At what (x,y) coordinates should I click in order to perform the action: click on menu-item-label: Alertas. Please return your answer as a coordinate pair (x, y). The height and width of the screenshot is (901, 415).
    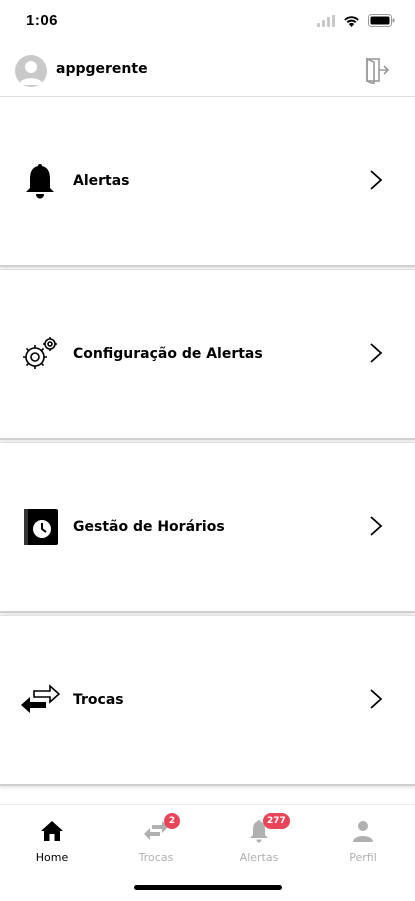
    Looking at the image, I should click on (101, 181).